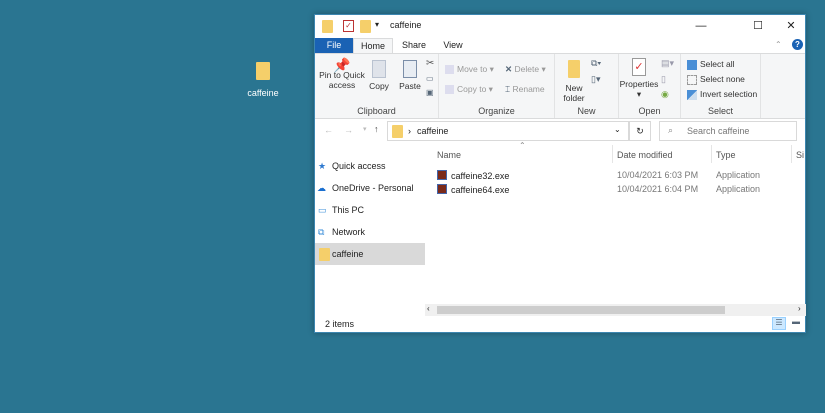 The height and width of the screenshot is (413, 825). What do you see at coordinates (509, 69) in the screenshot?
I see `delete-icon: ✕` at bounding box center [509, 69].